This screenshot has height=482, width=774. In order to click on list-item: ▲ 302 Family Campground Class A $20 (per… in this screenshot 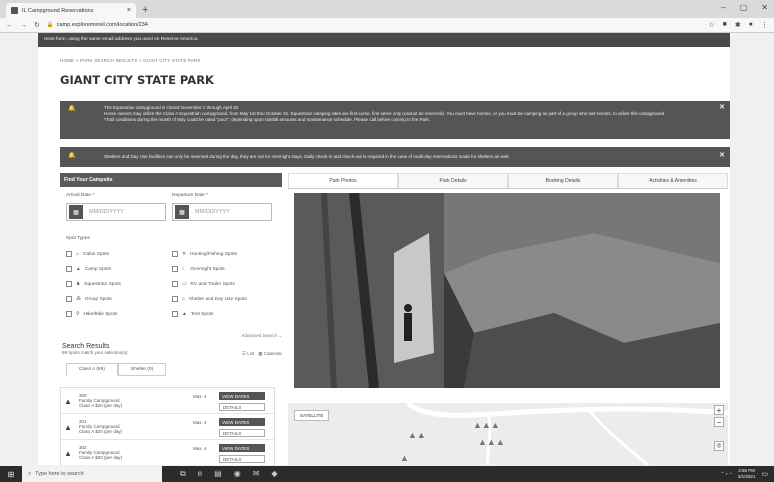, I will do `click(167, 452)`.